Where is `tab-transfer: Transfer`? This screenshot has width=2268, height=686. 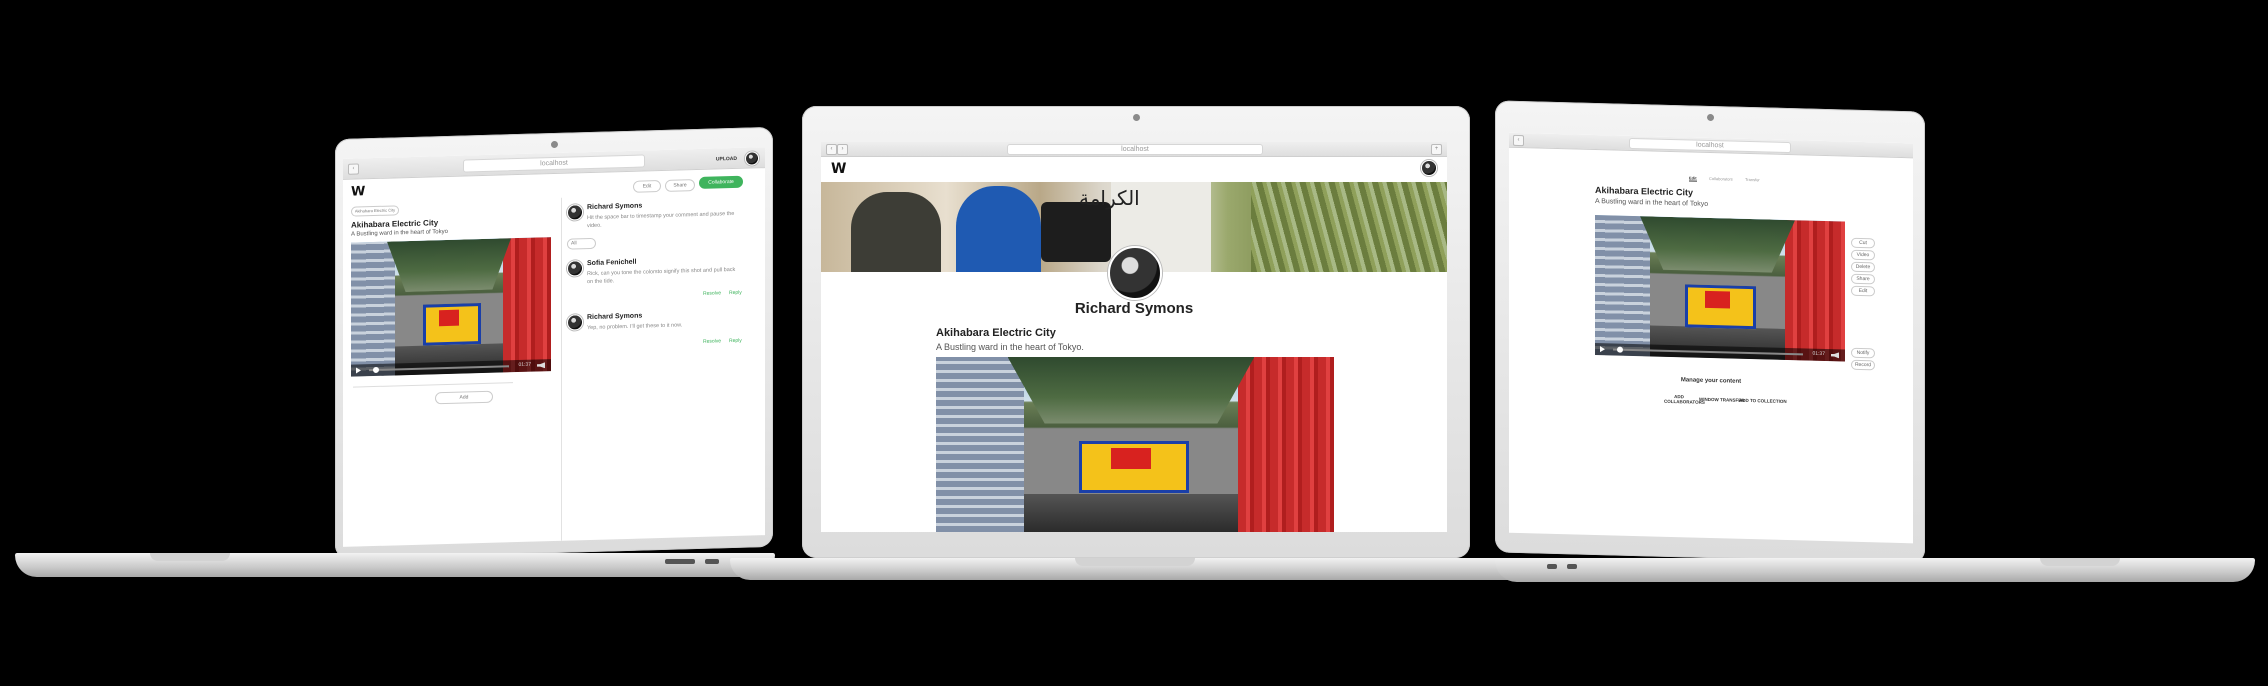 tab-transfer: Transfer is located at coordinates (1752, 179).